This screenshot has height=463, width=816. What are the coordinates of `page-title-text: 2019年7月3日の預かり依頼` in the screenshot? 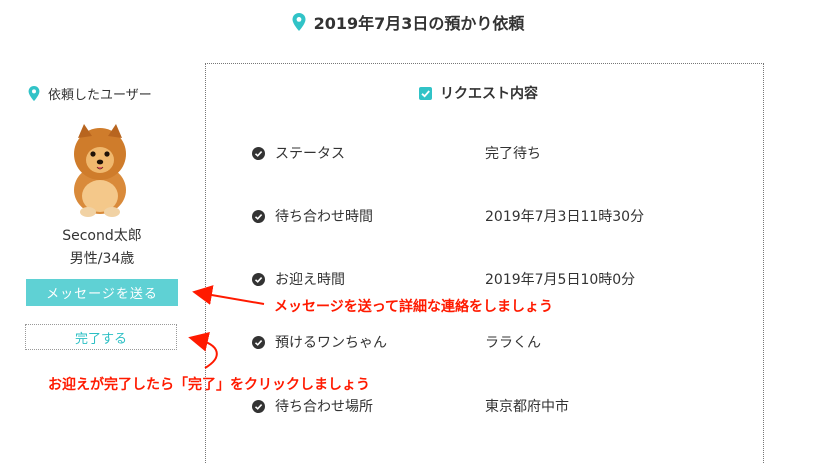 It's located at (419, 23).